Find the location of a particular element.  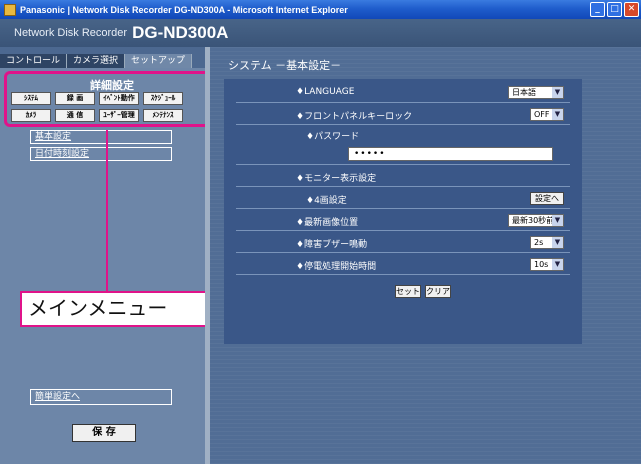

app-header: Network Disk Recorder DG-ND300A is located at coordinates (320, 33).